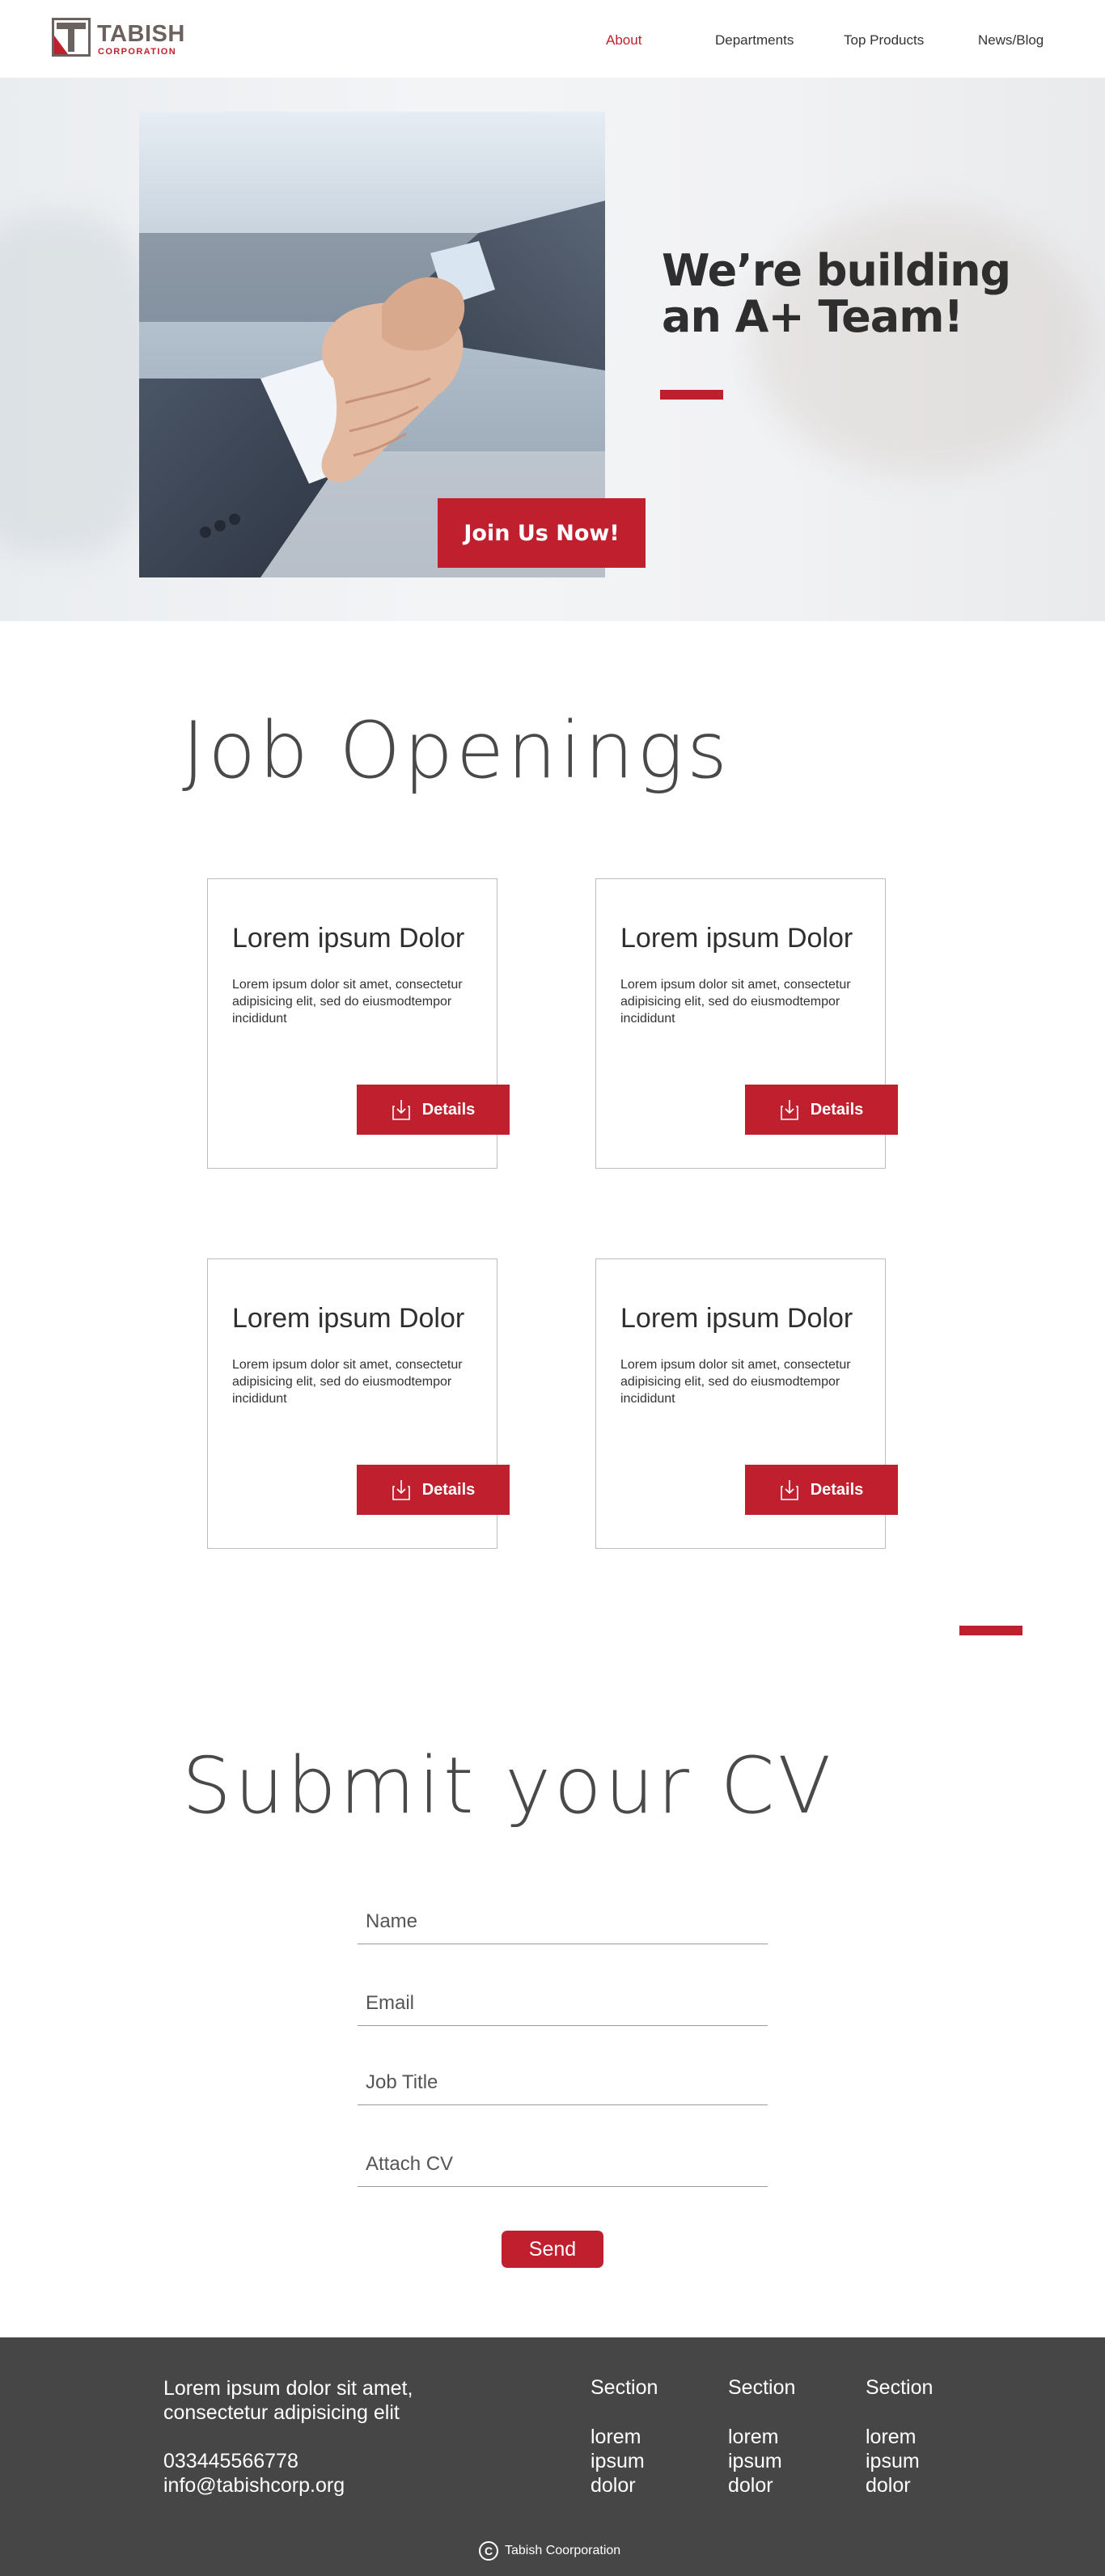  Describe the element at coordinates (392, 1921) in the screenshot. I see `name-field-label: Name` at that location.